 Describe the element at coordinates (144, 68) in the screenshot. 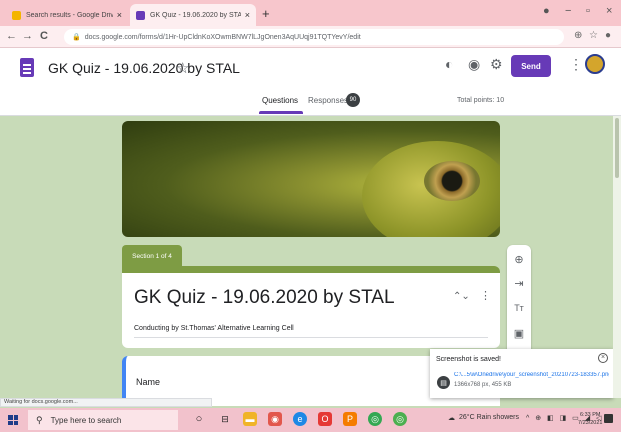

I see `doc-title: GK Quiz - 19.06.2020 by STAL` at that location.